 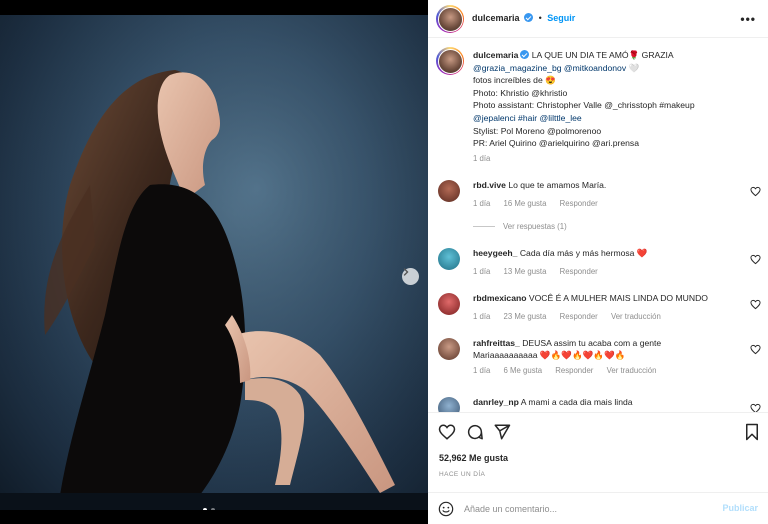 What do you see at coordinates (450, 61) in the screenshot?
I see `caption-avatar` at bounding box center [450, 61].